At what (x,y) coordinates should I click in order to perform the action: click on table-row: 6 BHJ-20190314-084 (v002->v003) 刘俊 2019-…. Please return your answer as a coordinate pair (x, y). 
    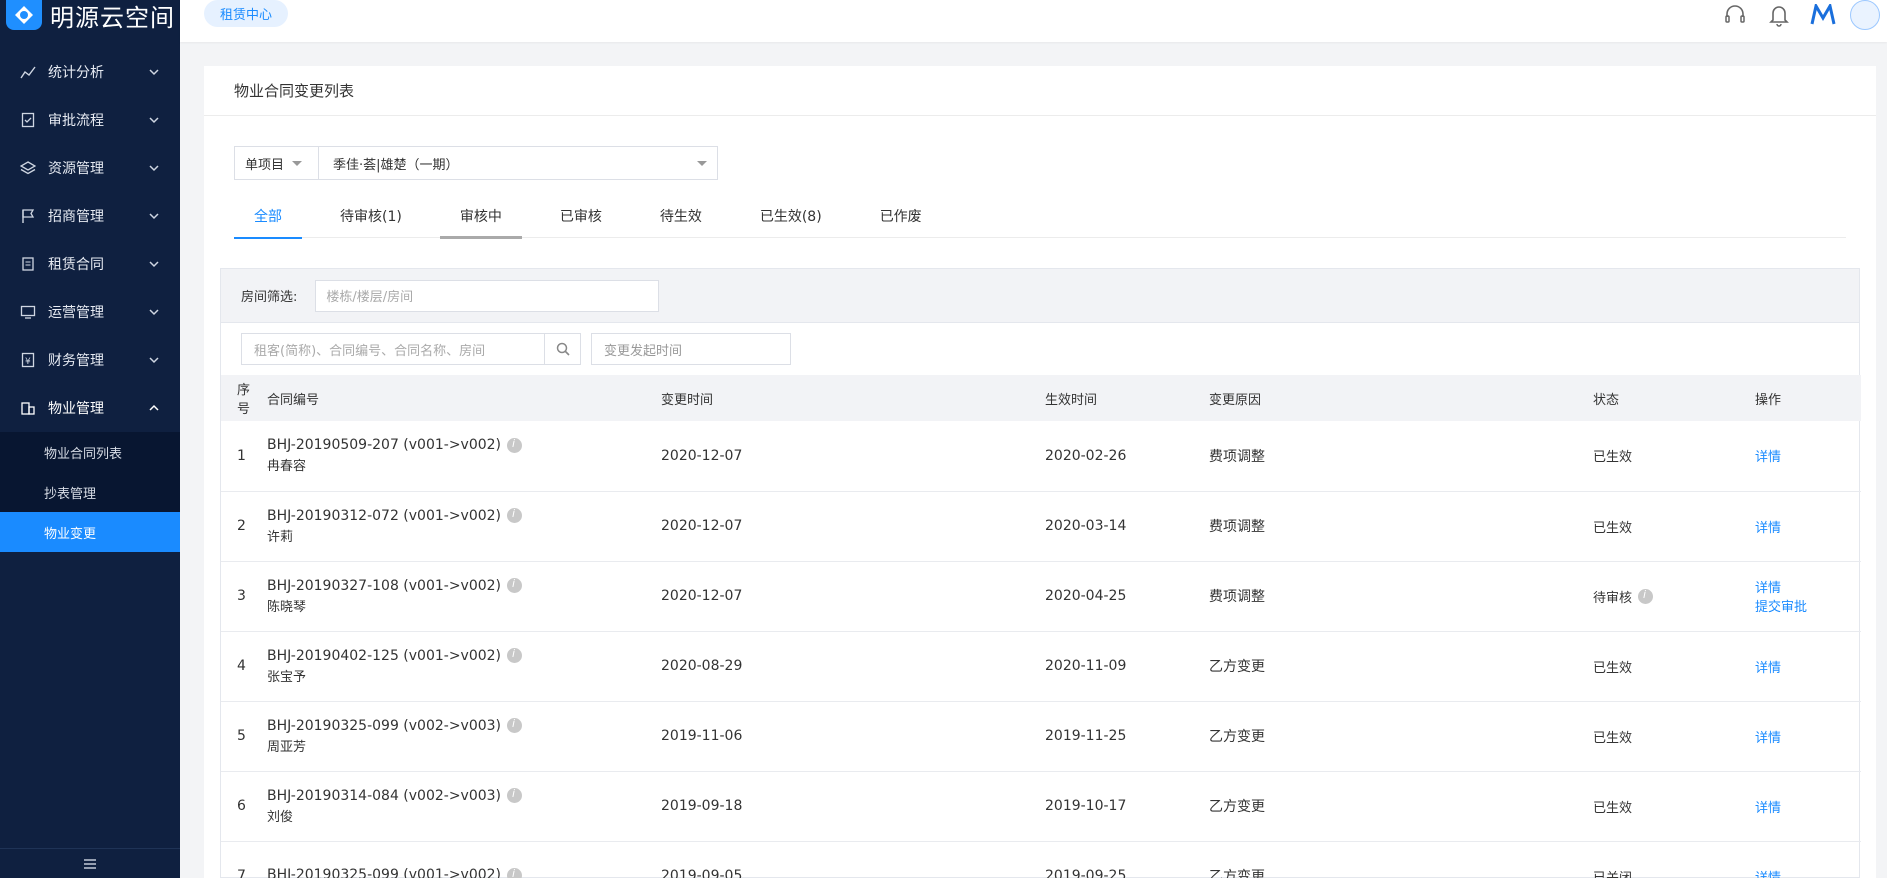
    Looking at the image, I should click on (1041, 806).